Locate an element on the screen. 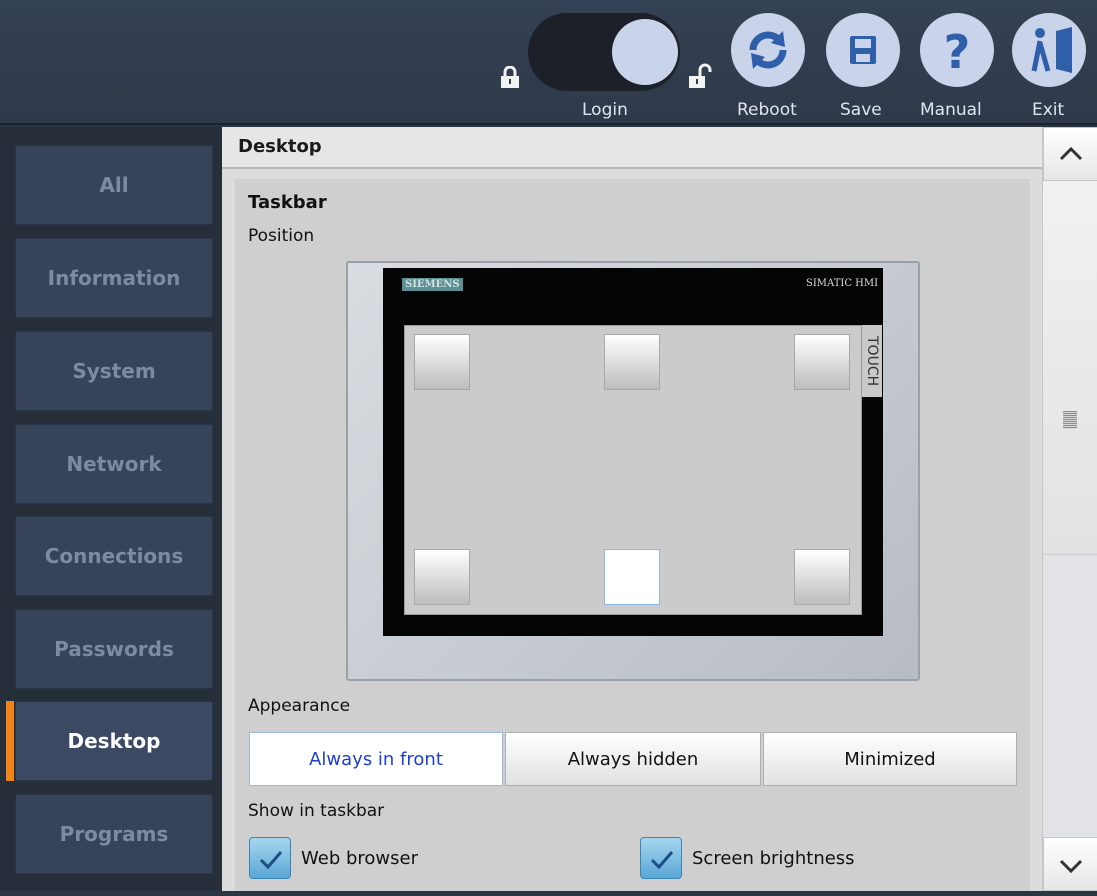 Image resolution: width=1097 pixels, height=896 pixels. web-browser-label: Web browser is located at coordinates (359, 858).